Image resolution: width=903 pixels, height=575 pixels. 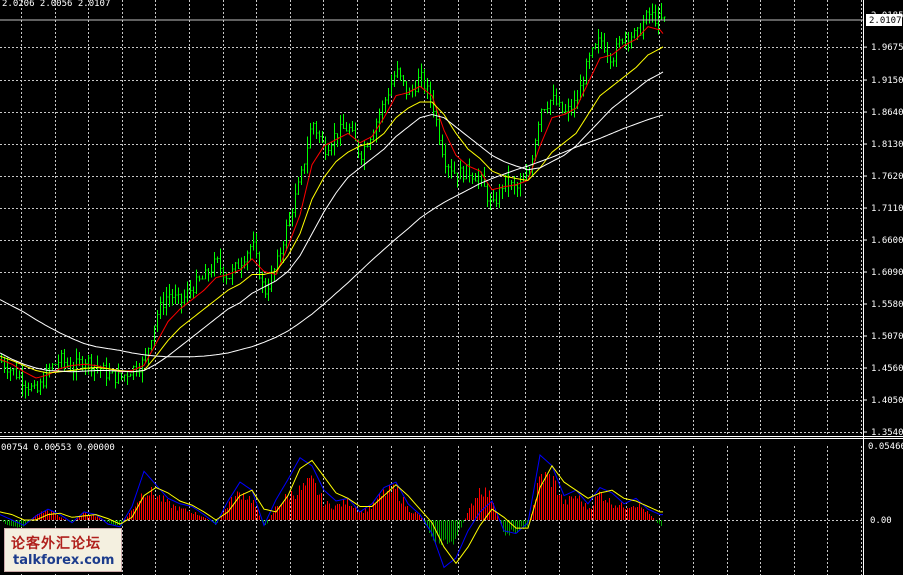 What do you see at coordinates (56, 544) in the screenshot?
I see `watermark-cn: 论客外汇论坛` at bounding box center [56, 544].